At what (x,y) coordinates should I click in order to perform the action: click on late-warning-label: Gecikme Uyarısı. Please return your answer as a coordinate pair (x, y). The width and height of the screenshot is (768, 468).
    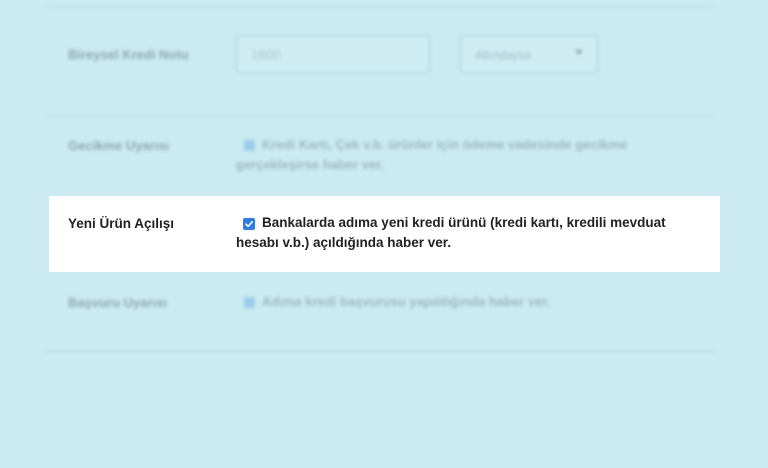
    Looking at the image, I should click on (119, 145).